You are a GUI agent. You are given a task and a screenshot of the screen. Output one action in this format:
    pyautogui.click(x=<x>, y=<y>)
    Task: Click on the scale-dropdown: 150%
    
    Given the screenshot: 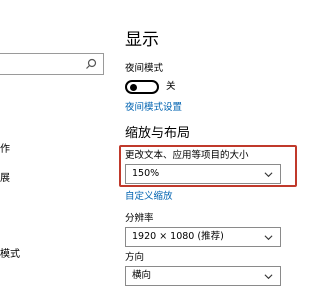 What is the action you would take?
    pyautogui.click(x=203, y=174)
    